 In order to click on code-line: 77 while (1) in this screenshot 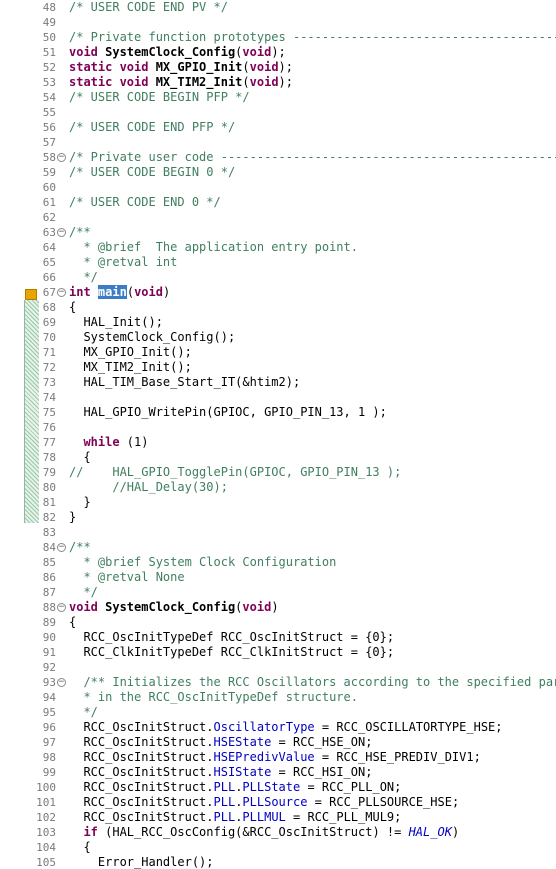, I will do `click(278, 442)`.